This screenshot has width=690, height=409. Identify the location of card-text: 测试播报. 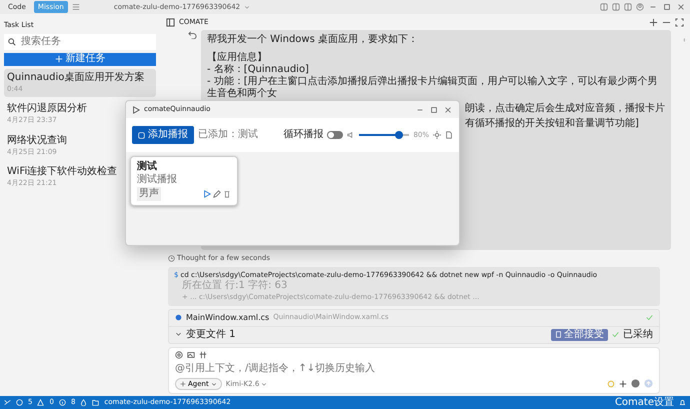
(157, 180).